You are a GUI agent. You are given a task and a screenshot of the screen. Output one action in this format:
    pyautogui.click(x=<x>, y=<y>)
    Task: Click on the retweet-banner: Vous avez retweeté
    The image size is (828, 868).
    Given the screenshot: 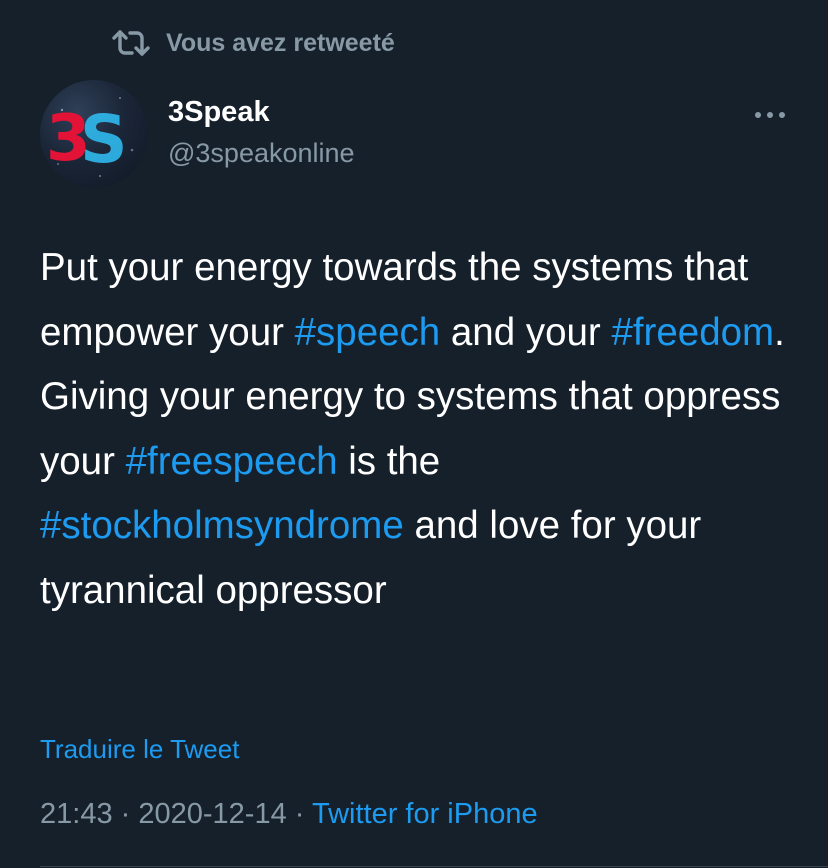 What is the action you would take?
    pyautogui.click(x=253, y=43)
    